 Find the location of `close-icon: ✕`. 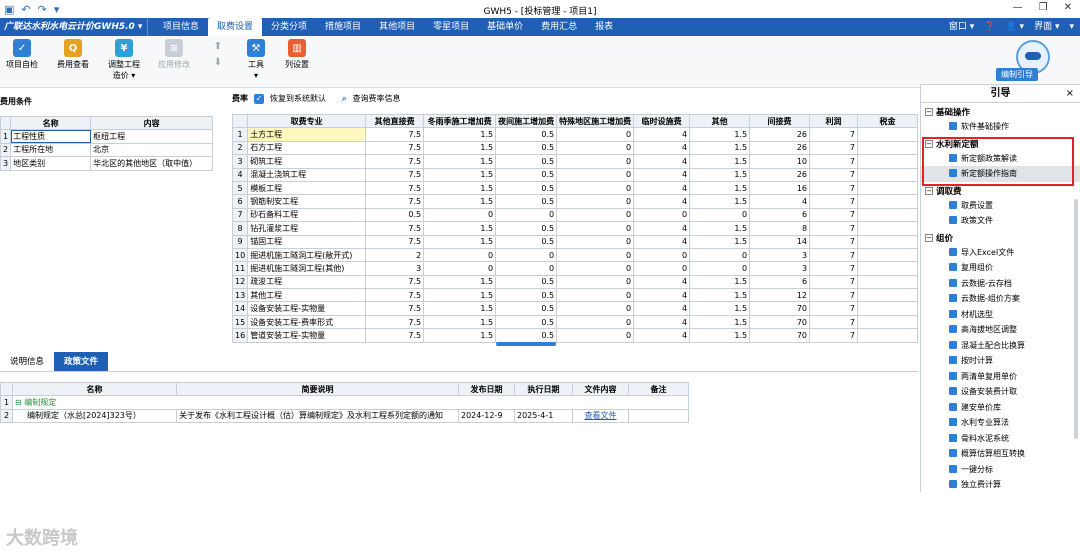

close-icon: ✕ is located at coordinates (1068, 7).